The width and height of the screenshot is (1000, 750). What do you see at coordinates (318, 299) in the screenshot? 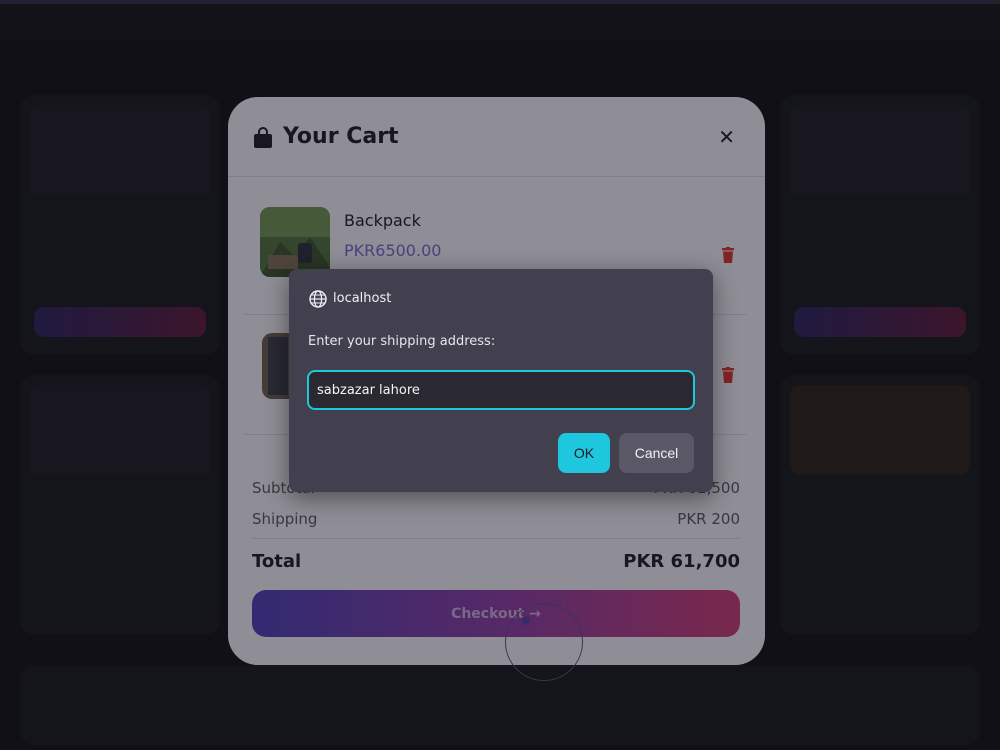
I see `globe-icon` at bounding box center [318, 299].